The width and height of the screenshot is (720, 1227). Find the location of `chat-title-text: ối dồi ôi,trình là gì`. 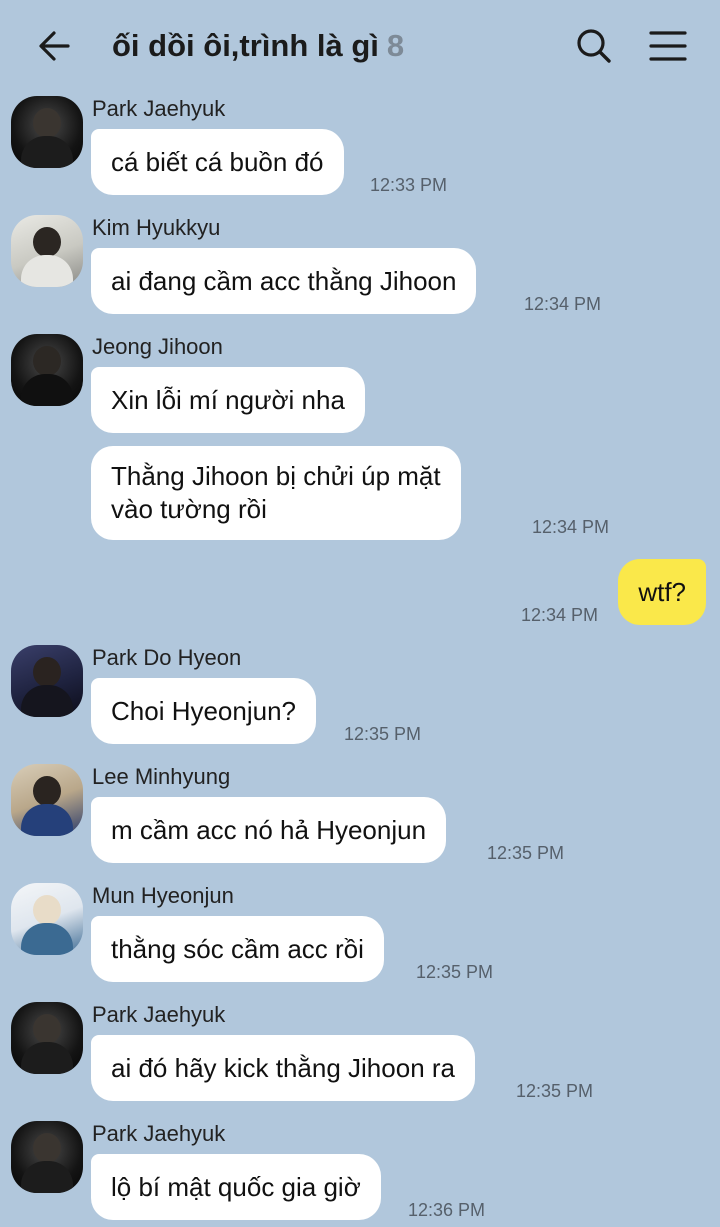

chat-title-text: ối dồi ôi,trình là gì is located at coordinates (245, 45).